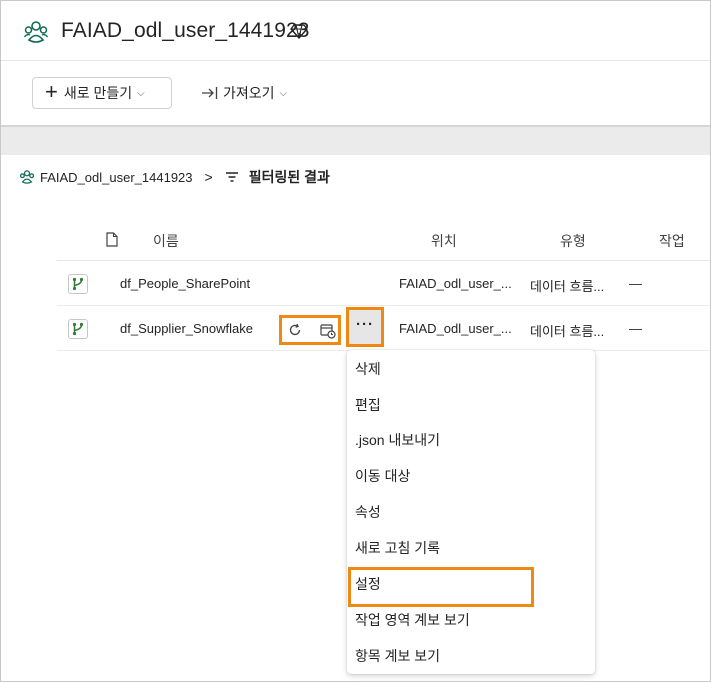 This screenshot has width=711, height=682. Describe the element at coordinates (573, 241) in the screenshot. I see `column-header-type: 유형` at that location.